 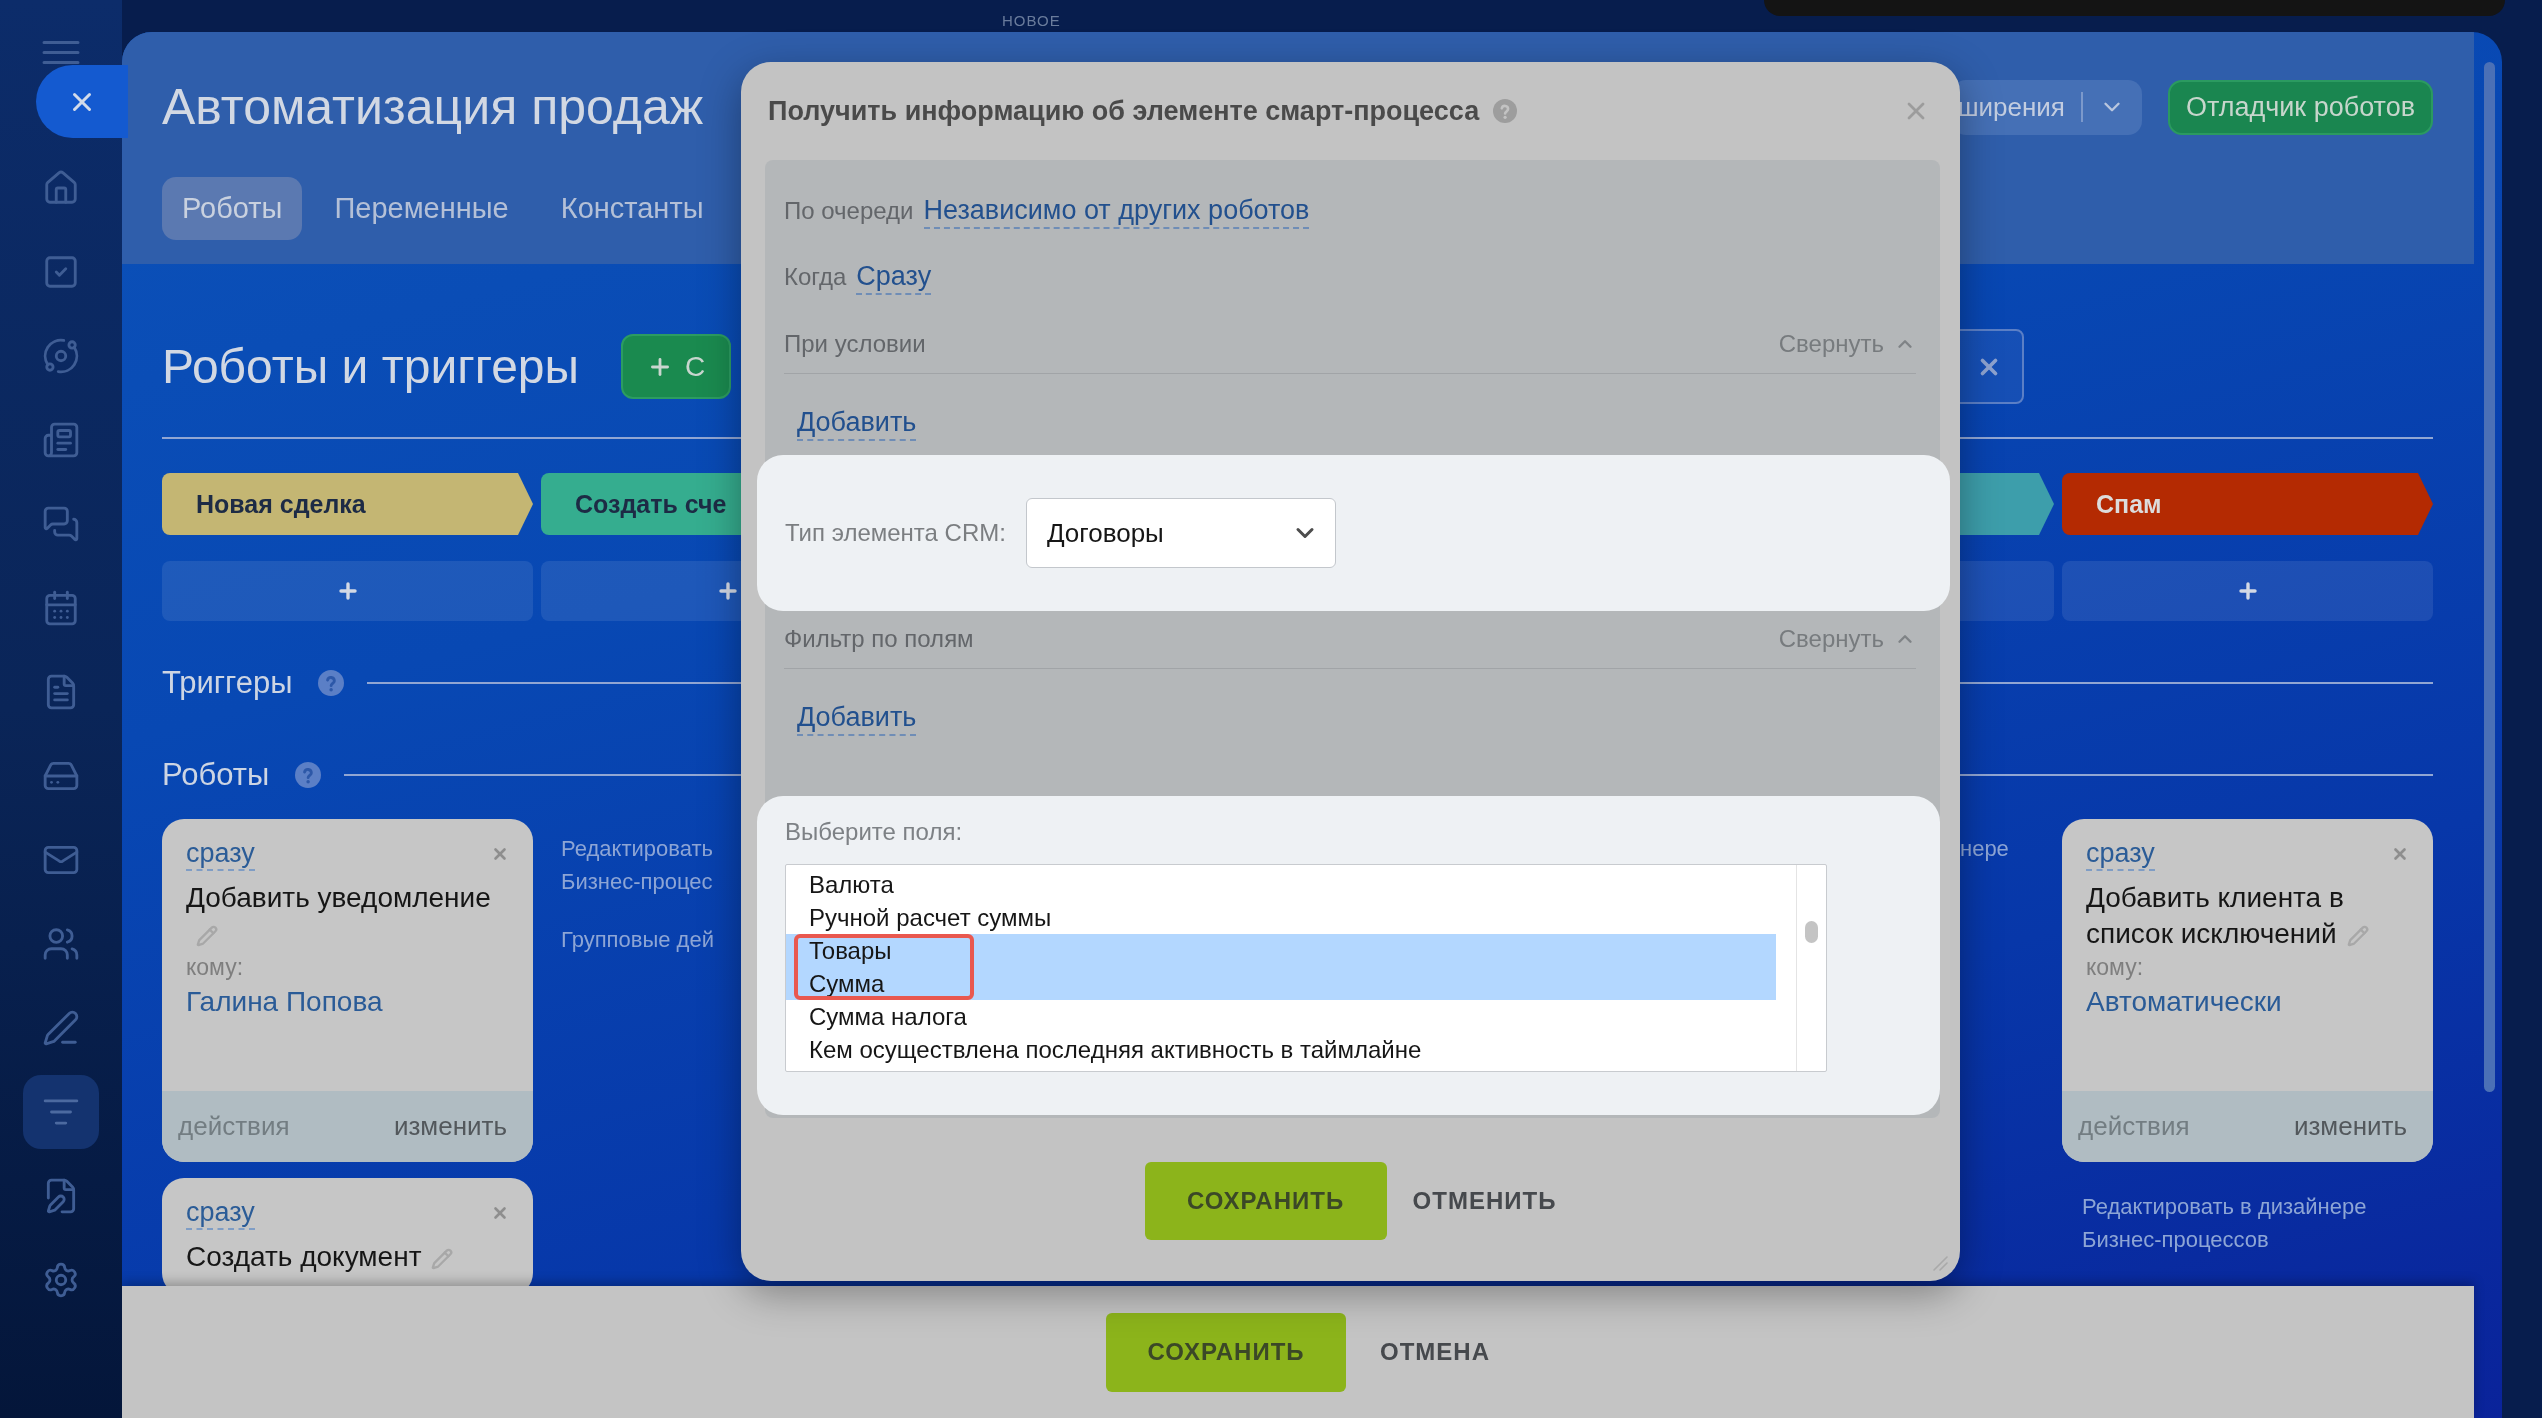 I want to click on field-label: Тип элемента CRM:, so click(x=895, y=533).